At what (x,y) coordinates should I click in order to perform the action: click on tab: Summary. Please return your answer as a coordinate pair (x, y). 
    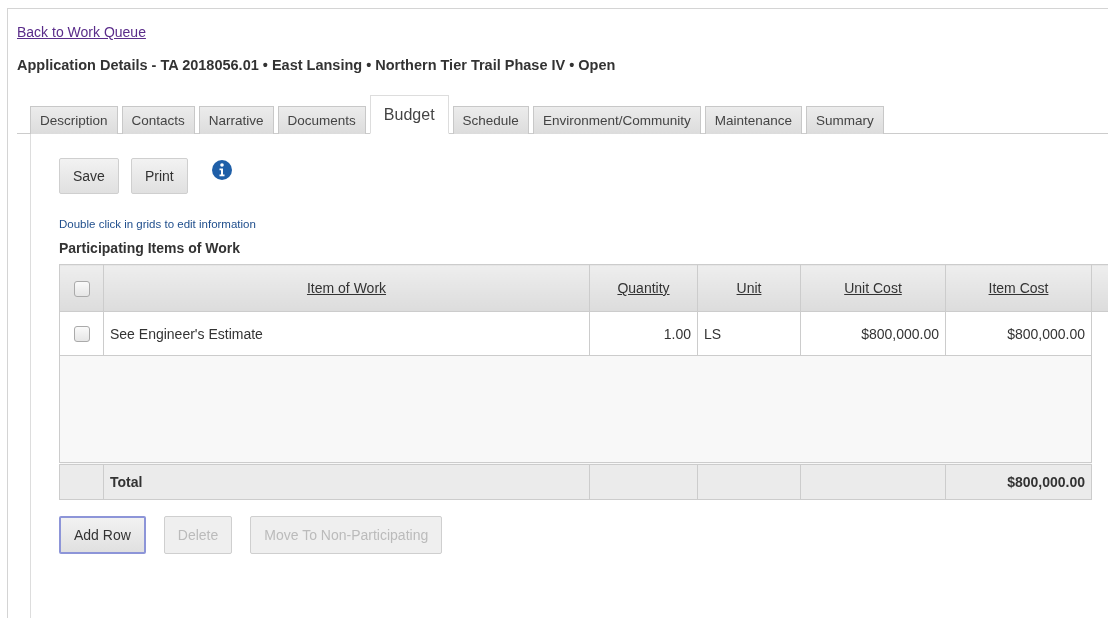
    Looking at the image, I should click on (845, 120).